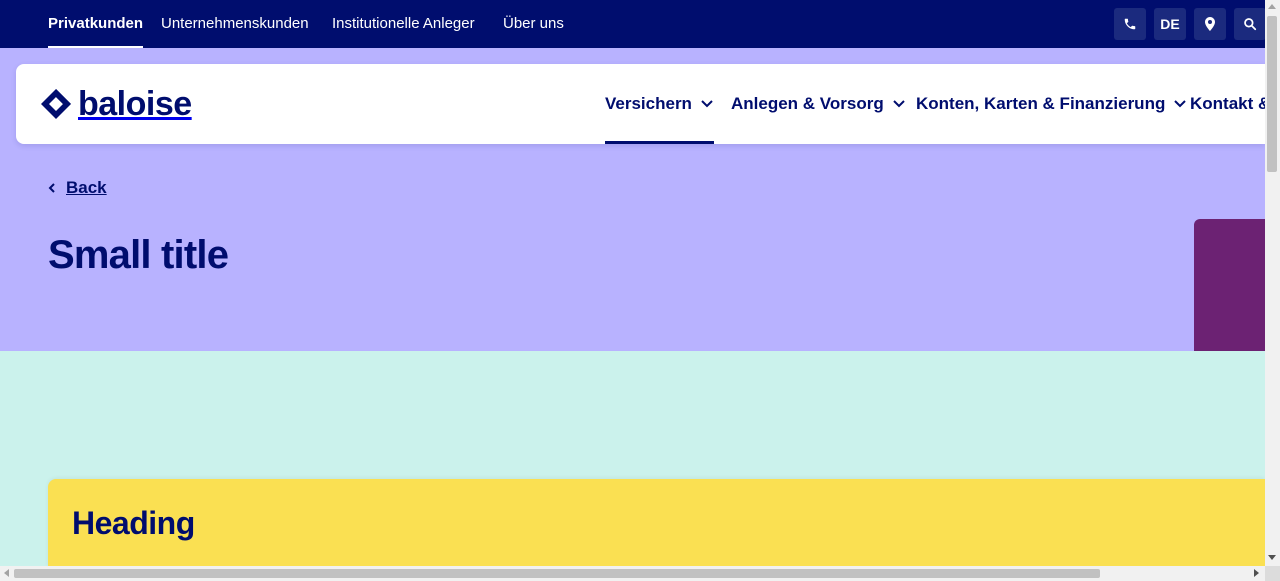  Describe the element at coordinates (1272, 557) in the screenshot. I see `scroll-down-arrow-icon` at that location.